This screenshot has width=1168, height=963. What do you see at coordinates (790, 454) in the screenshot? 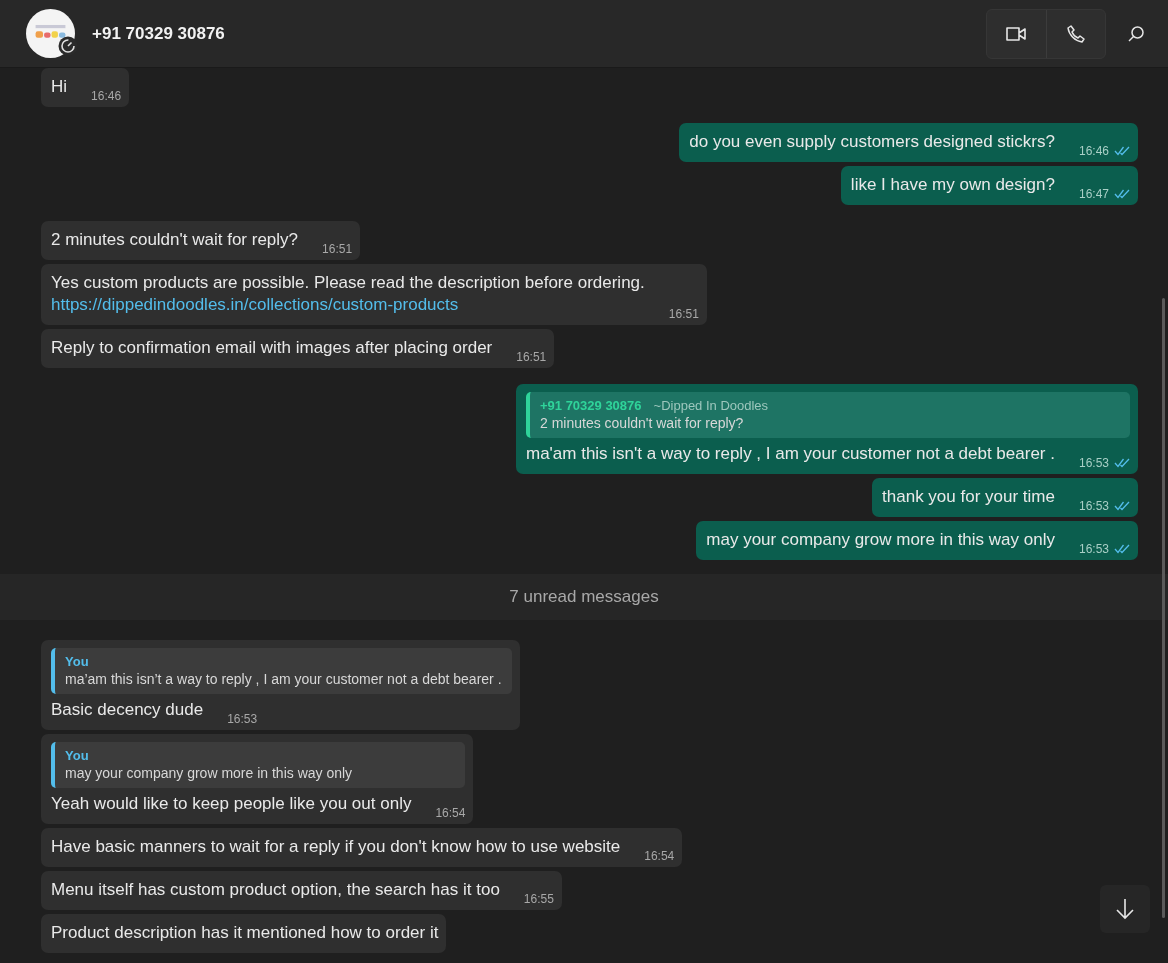
I see `message-text: ma'am this isn't a way to reply , I am your customer not a debt bearer .` at bounding box center [790, 454].